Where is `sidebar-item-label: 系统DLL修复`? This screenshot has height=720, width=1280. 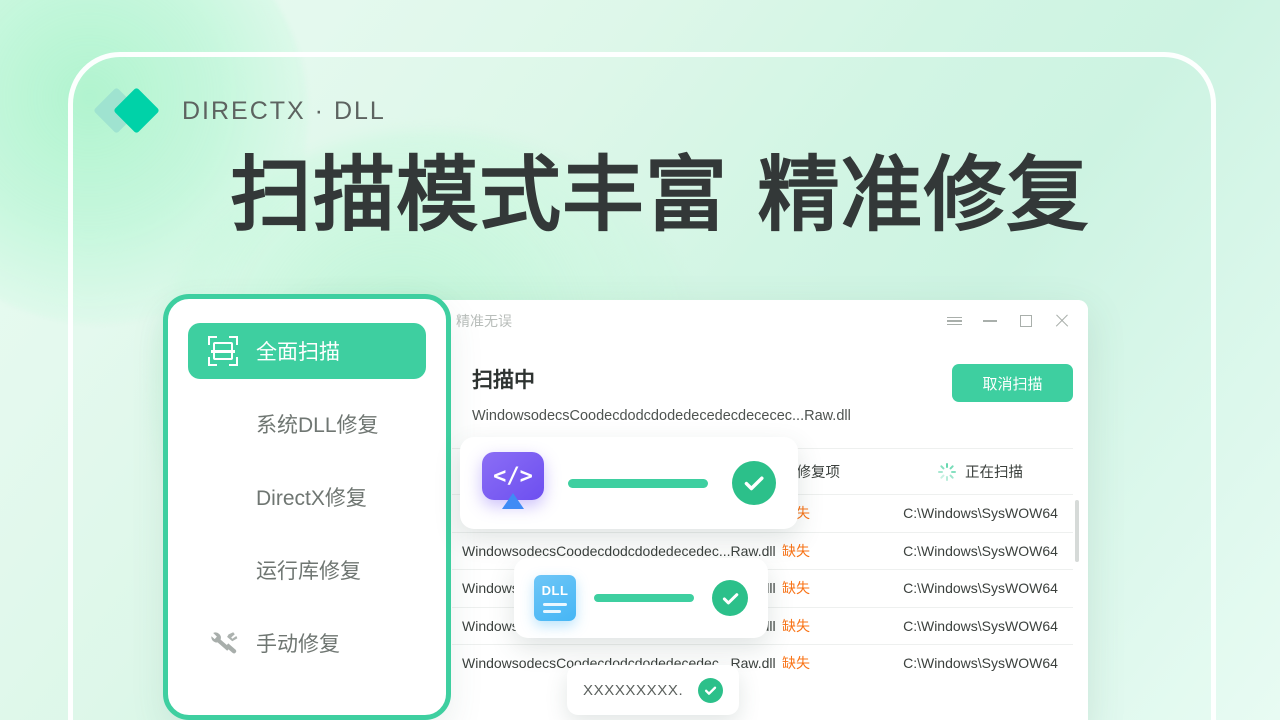 sidebar-item-label: 系统DLL修复 is located at coordinates (317, 425).